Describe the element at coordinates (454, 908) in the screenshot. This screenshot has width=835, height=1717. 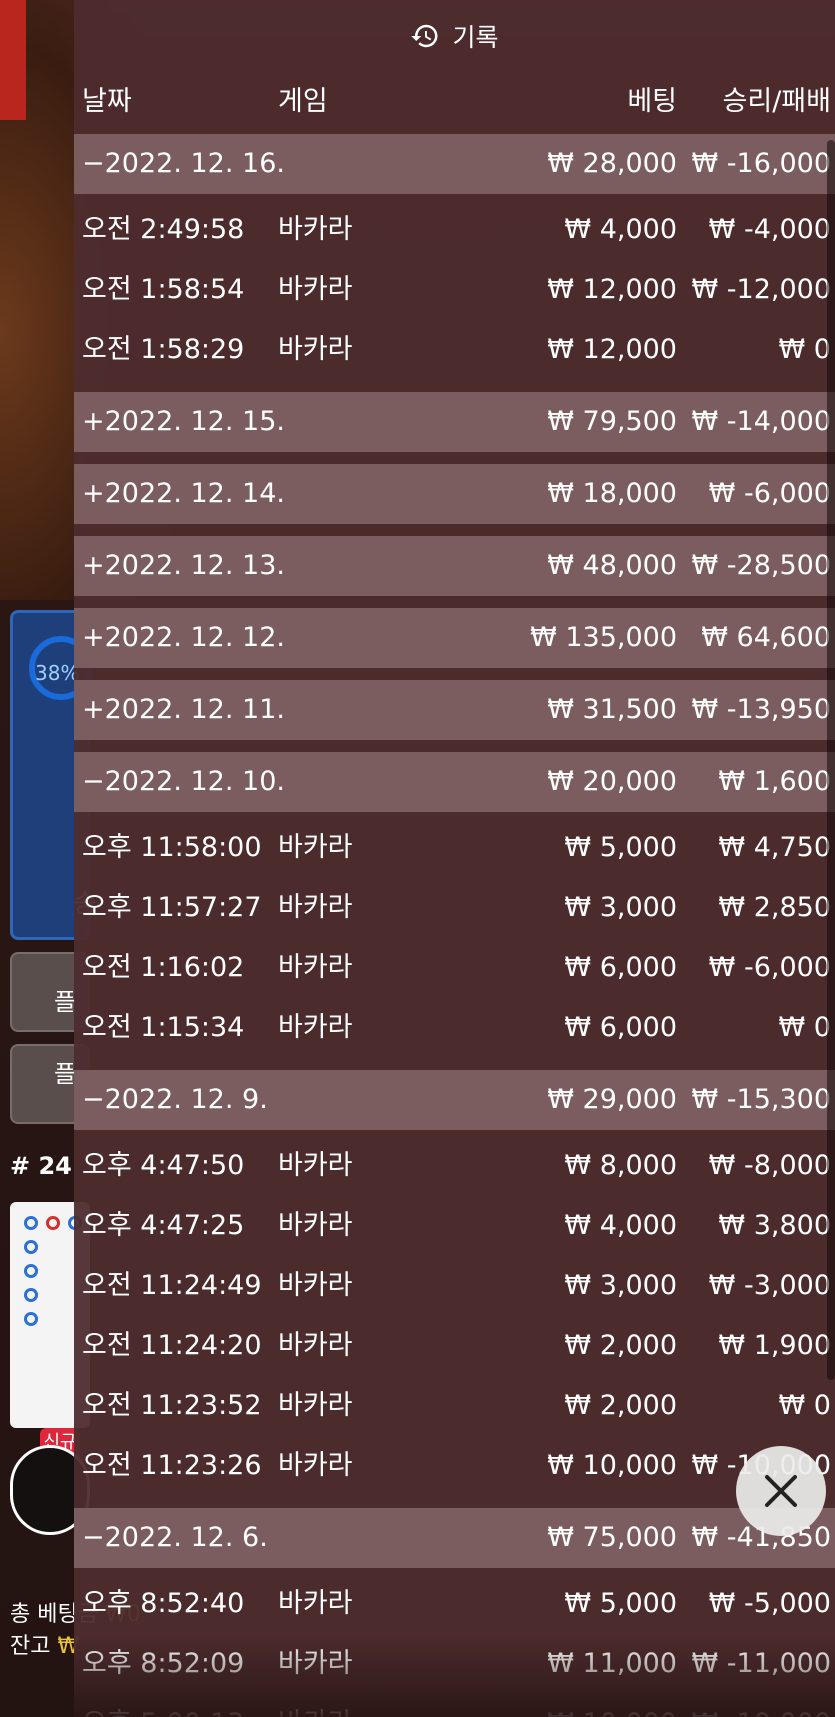
I see `bet-row: 오후 11:57:27 바카라 ₩ 3,000 ₩ 2,850` at that location.